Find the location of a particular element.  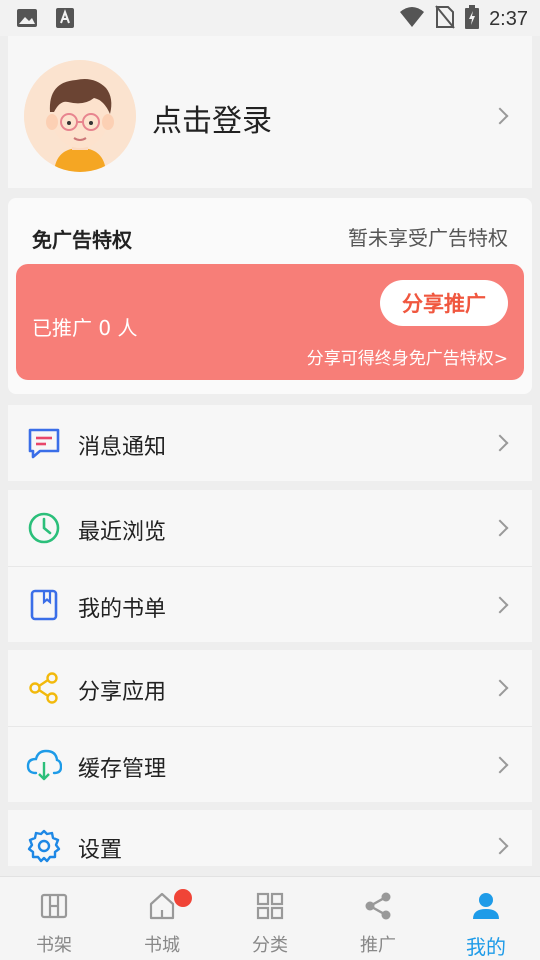

message-icon is located at coordinates (44, 443).